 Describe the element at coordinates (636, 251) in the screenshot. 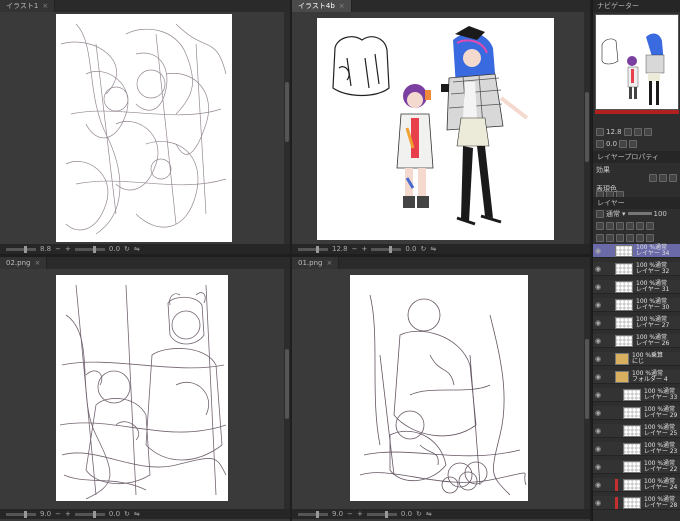

I see `layer-item: ◉ 100 %通常 レイヤー 34` at that location.